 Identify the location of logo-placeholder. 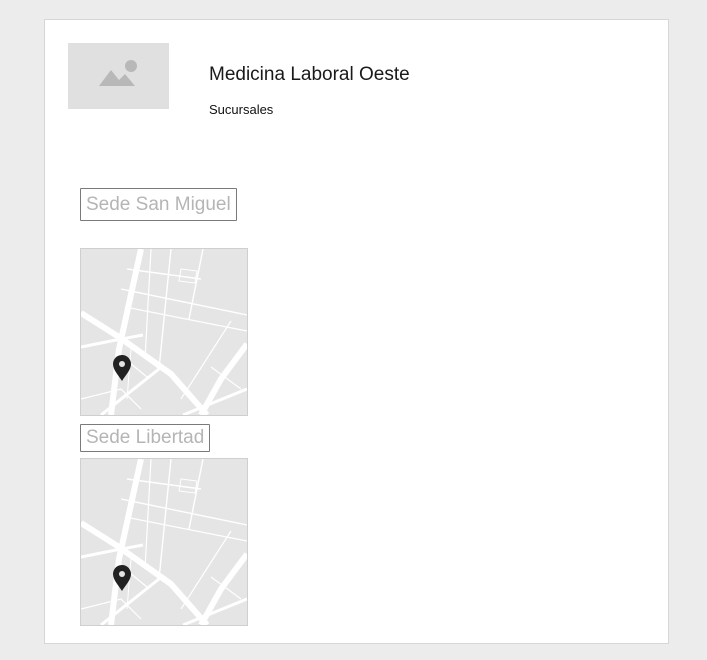
(118, 76).